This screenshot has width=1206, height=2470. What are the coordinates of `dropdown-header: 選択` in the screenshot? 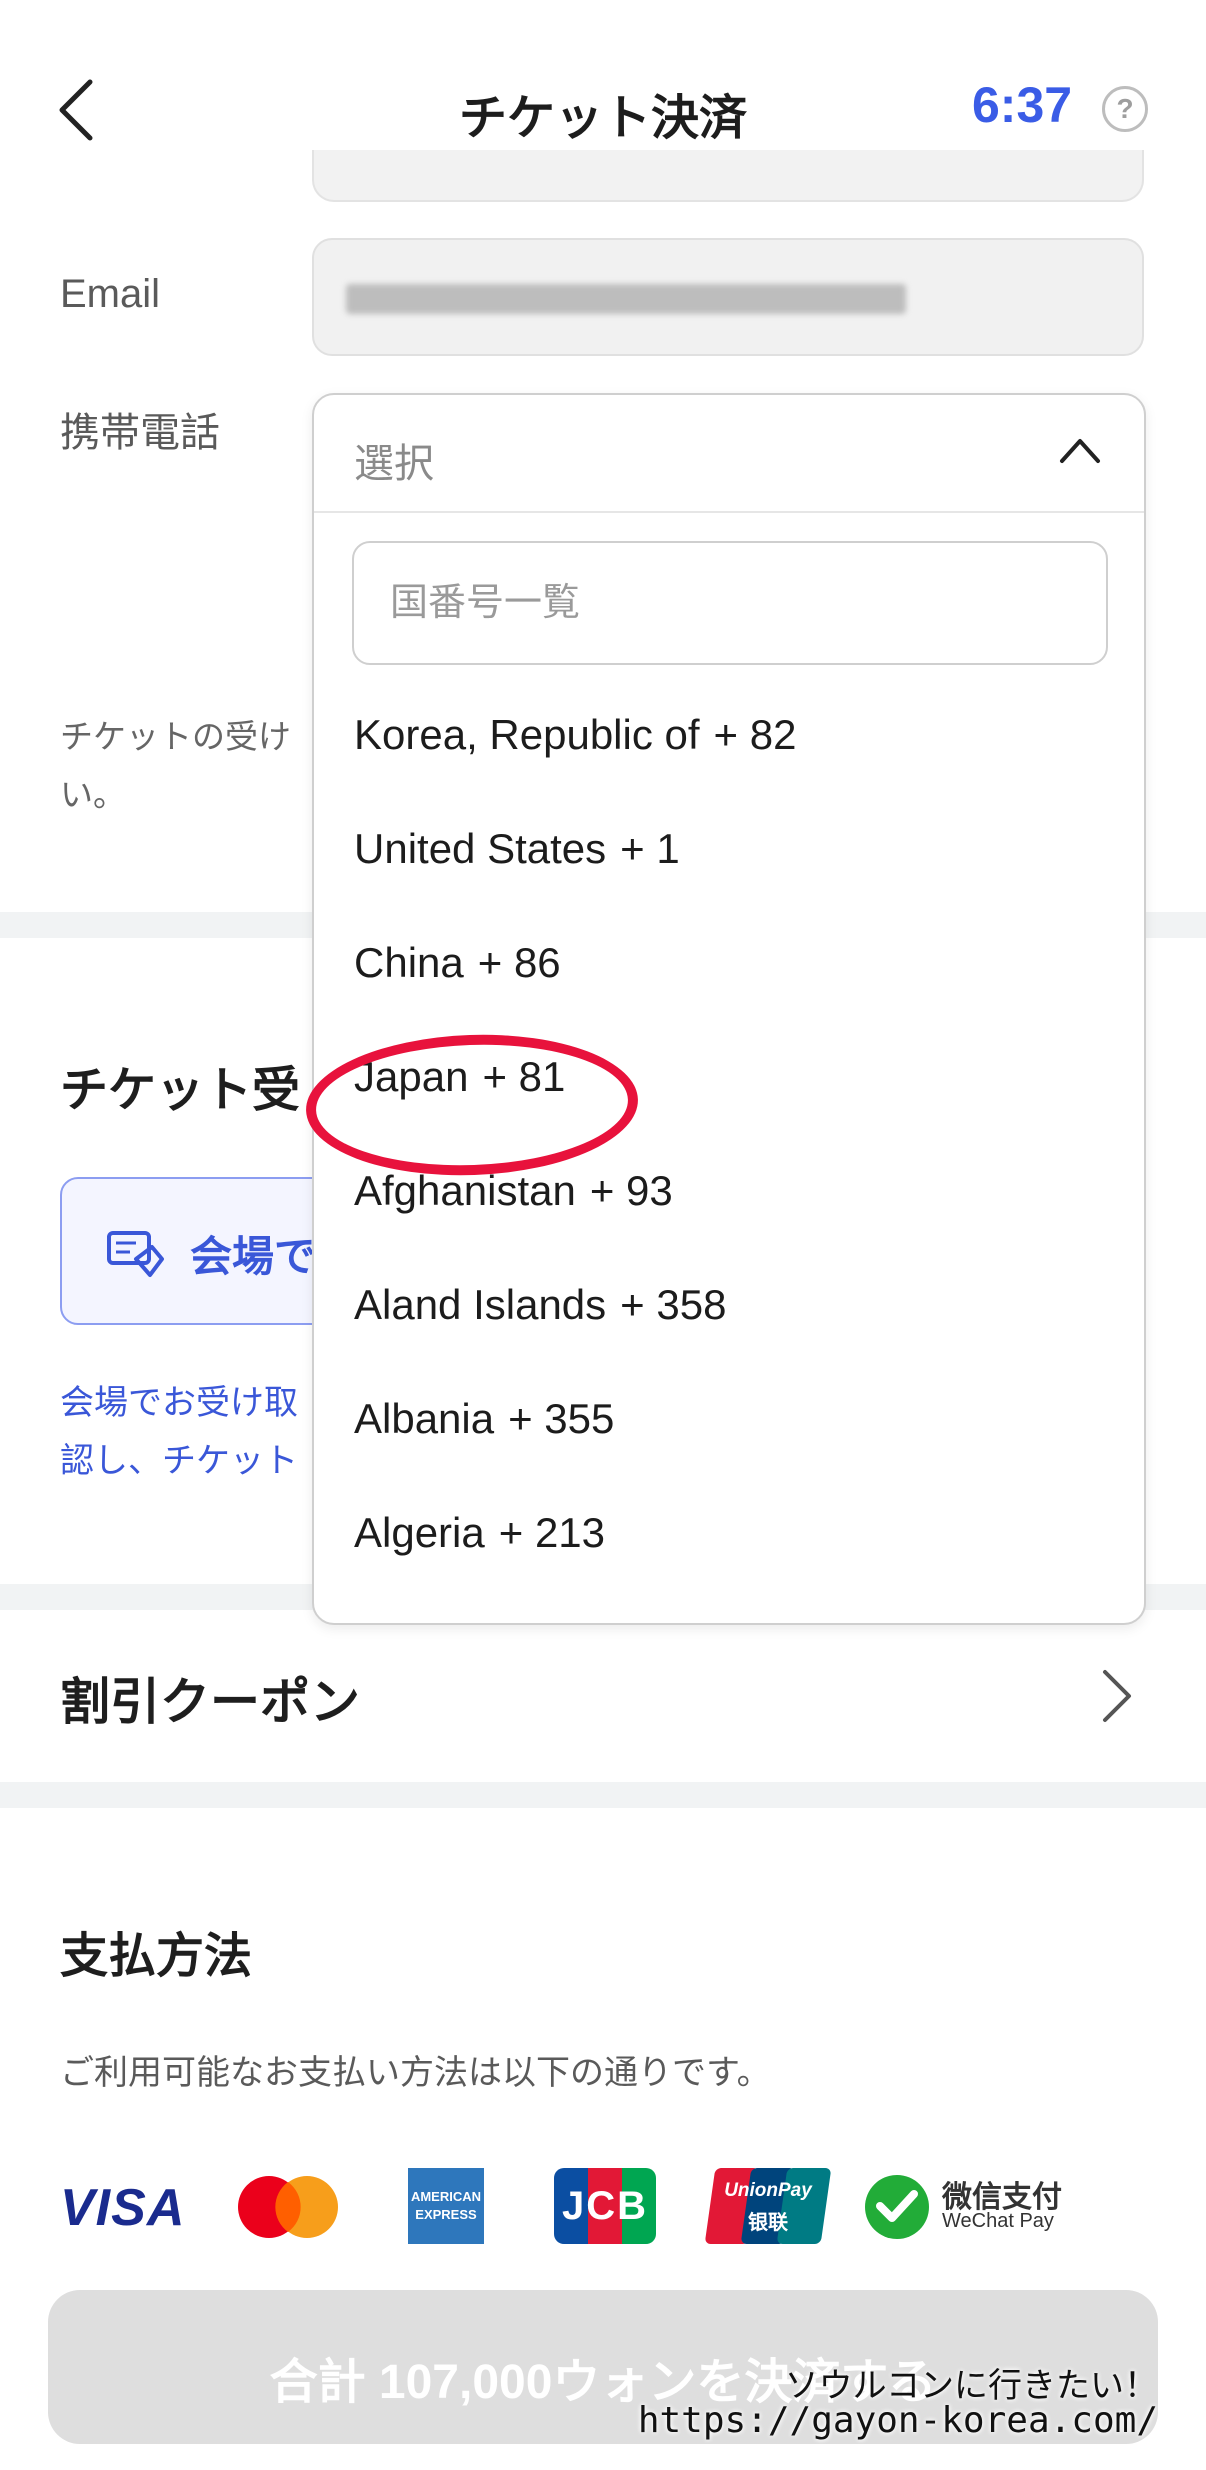 It's located at (729, 454).